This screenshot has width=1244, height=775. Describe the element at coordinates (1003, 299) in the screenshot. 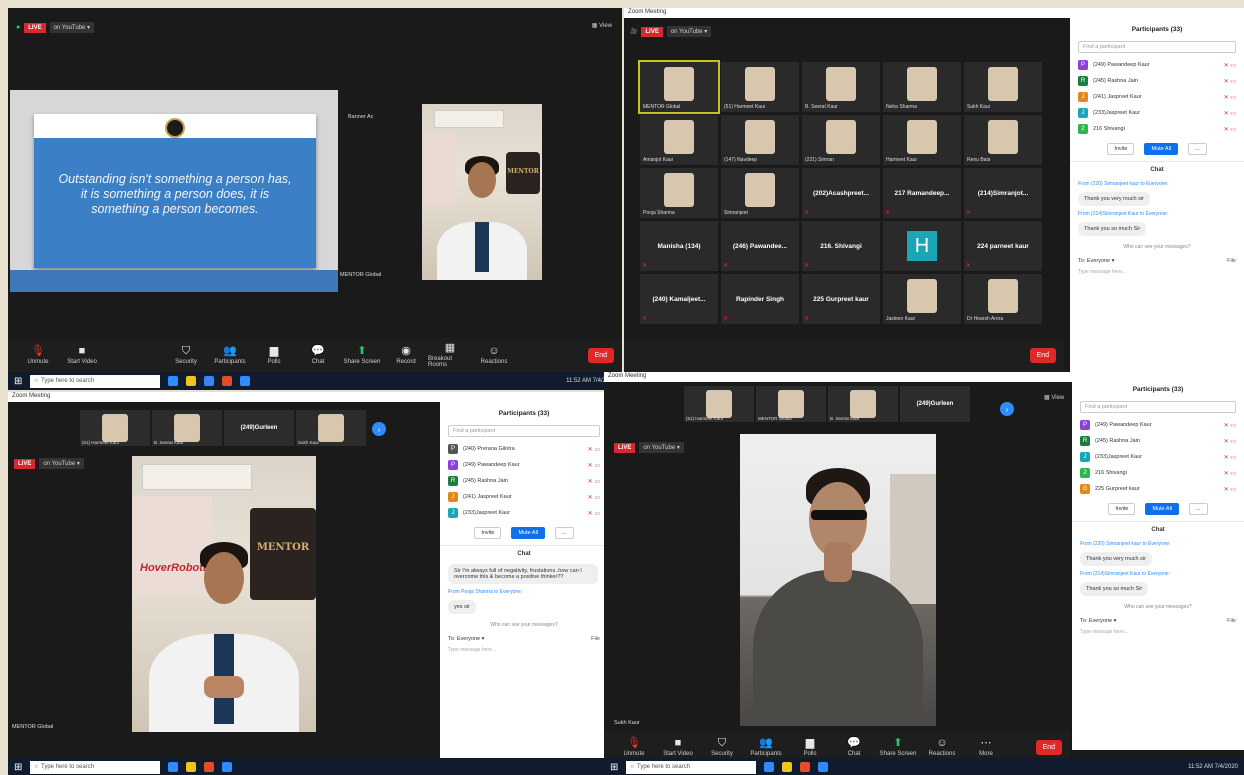

I see `participant-tile: Dr Hearsh Arora` at that location.